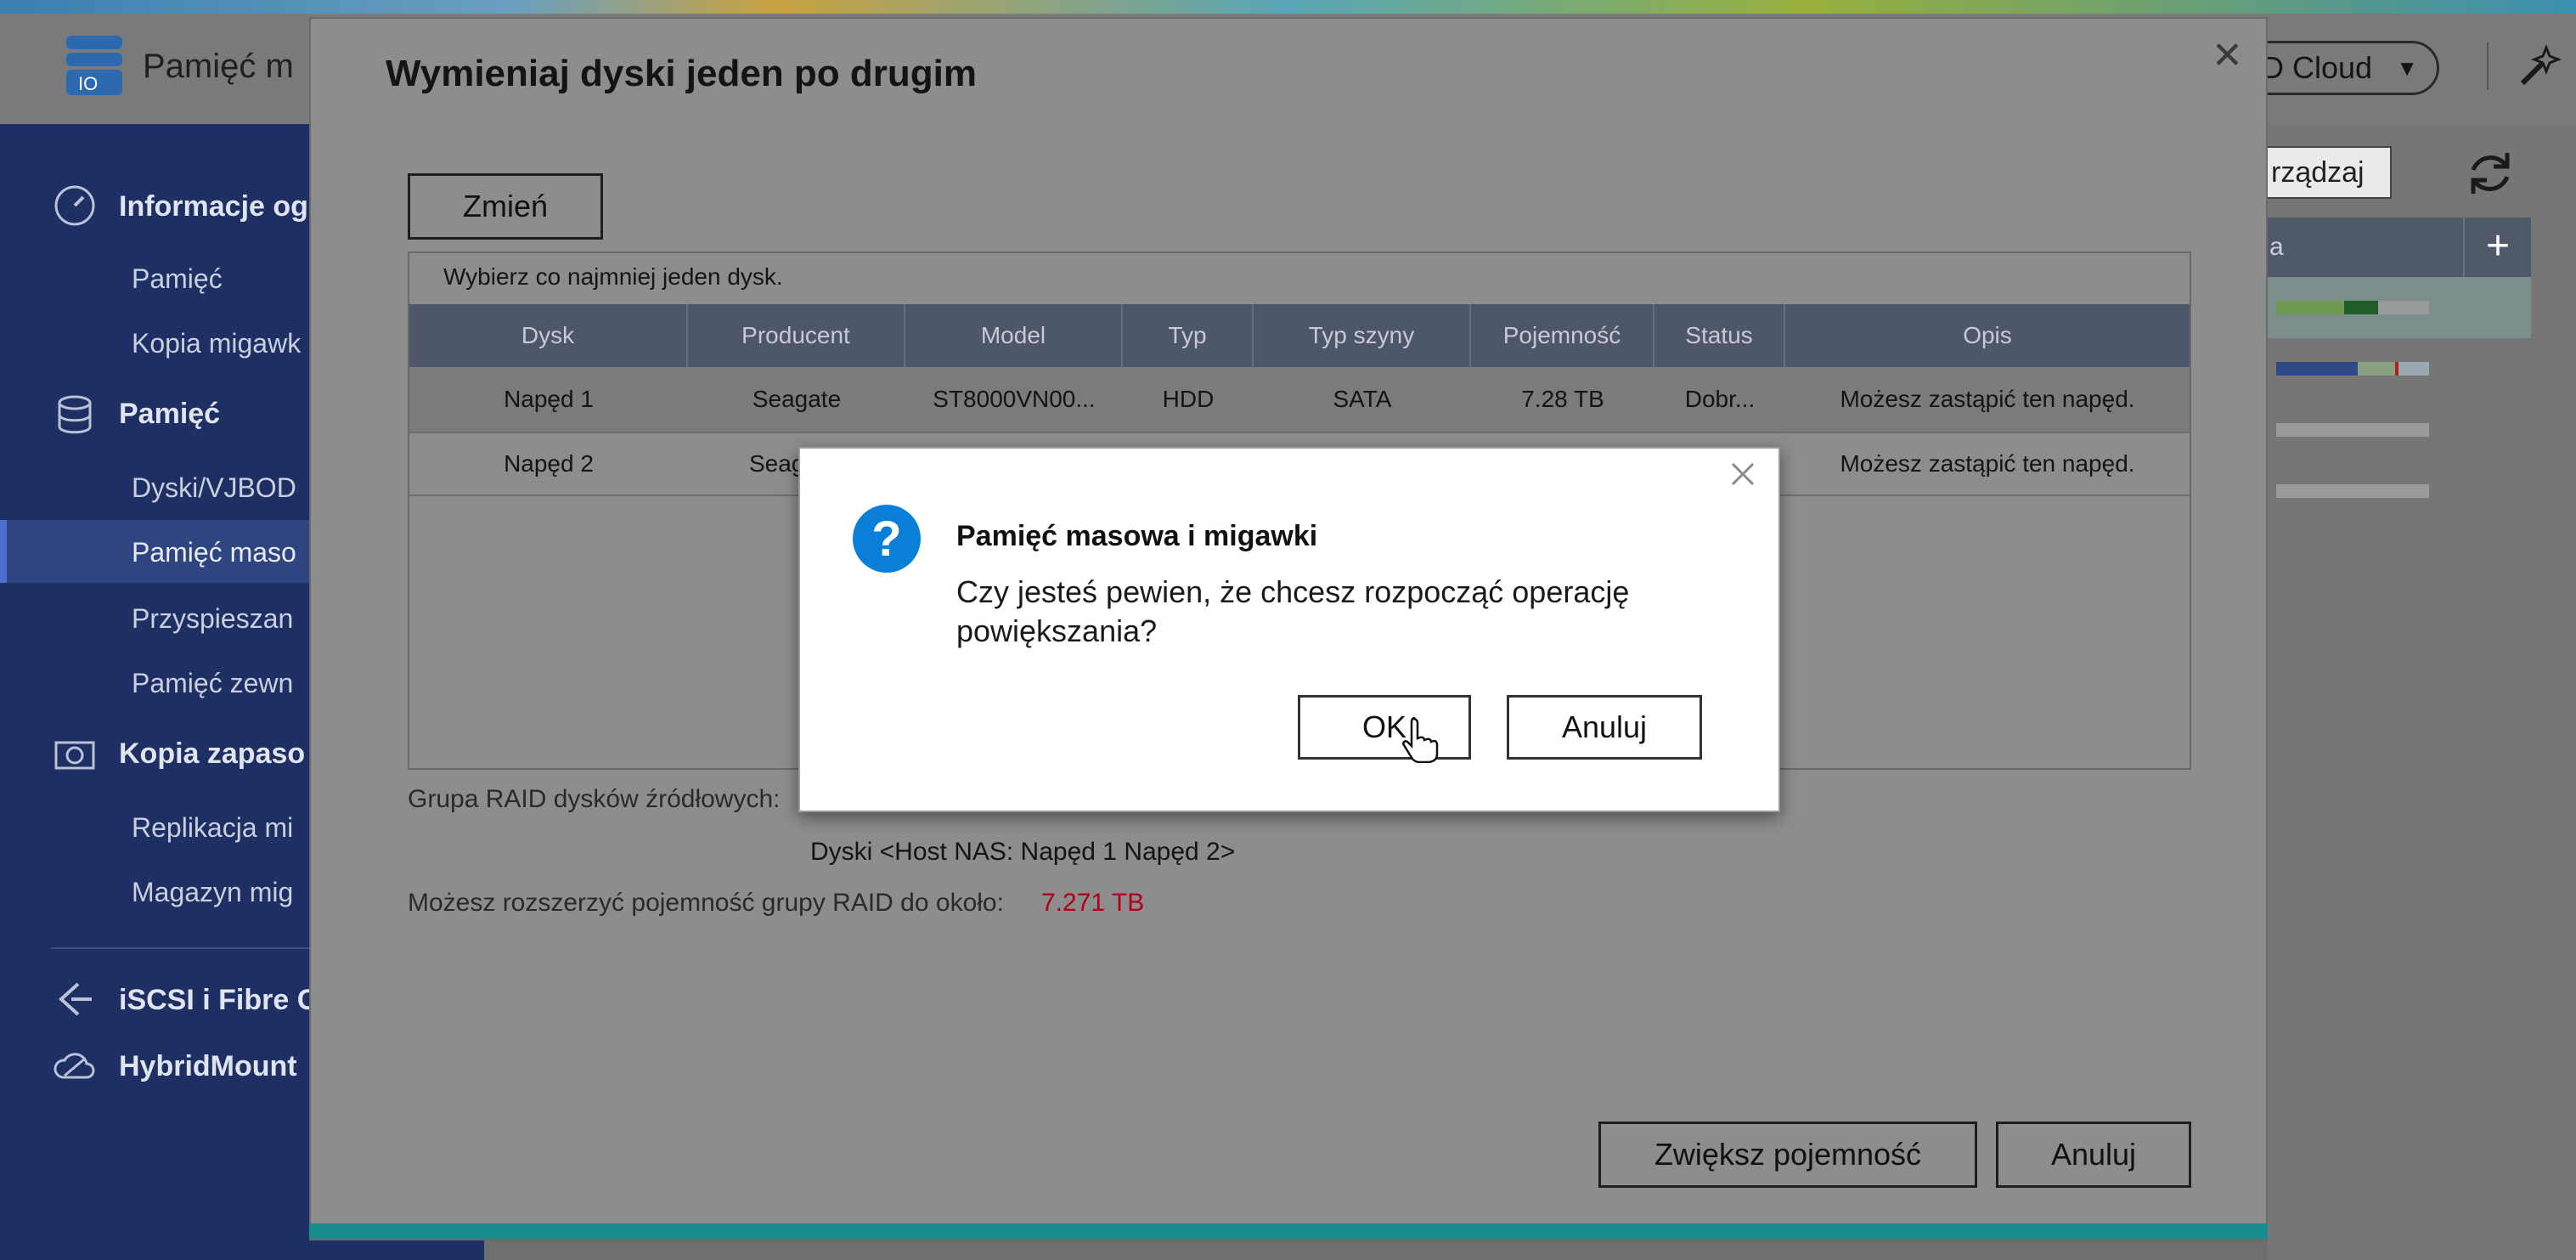 Image resolution: width=2576 pixels, height=1260 pixels. Describe the element at coordinates (212, 683) in the screenshot. I see `sidebar-item-external-storage: Pamięć zewn` at that location.